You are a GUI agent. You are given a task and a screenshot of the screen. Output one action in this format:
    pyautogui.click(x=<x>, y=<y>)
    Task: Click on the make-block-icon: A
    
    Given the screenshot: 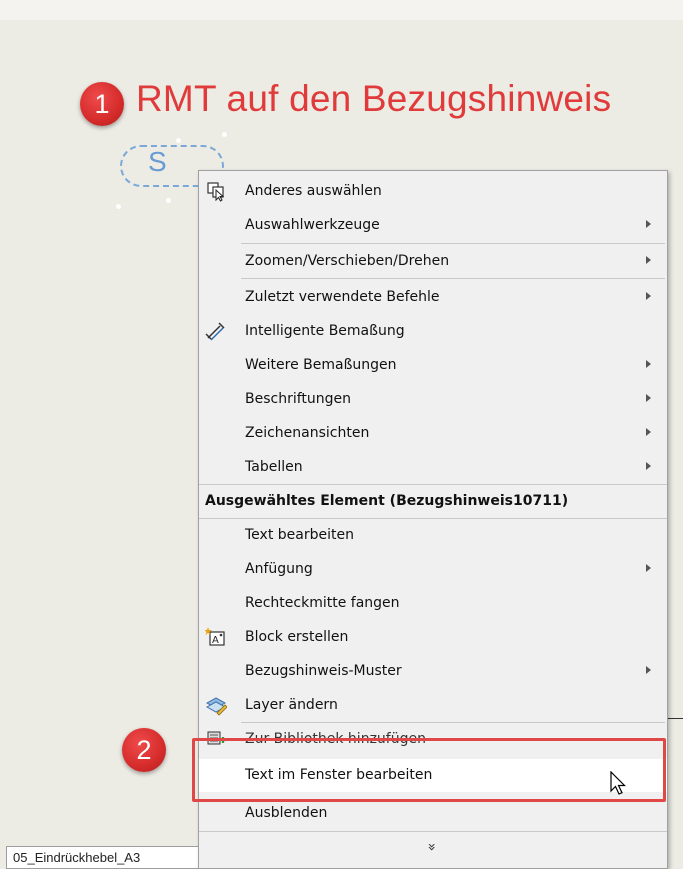 What is the action you would take?
    pyautogui.click(x=215, y=636)
    